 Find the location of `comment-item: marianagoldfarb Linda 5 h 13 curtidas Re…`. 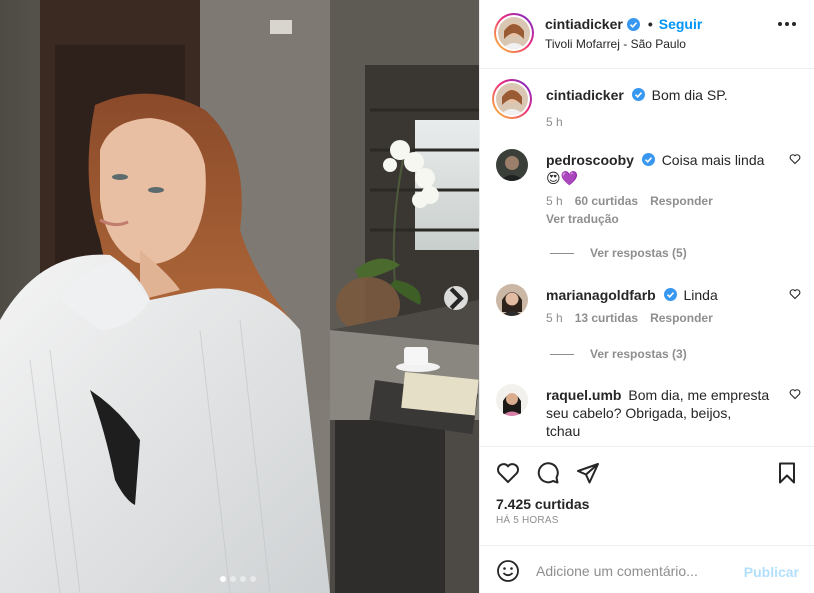

comment-item: marianagoldfarb Linda 5 h 13 curtidas Re… is located at coordinates (648, 304).